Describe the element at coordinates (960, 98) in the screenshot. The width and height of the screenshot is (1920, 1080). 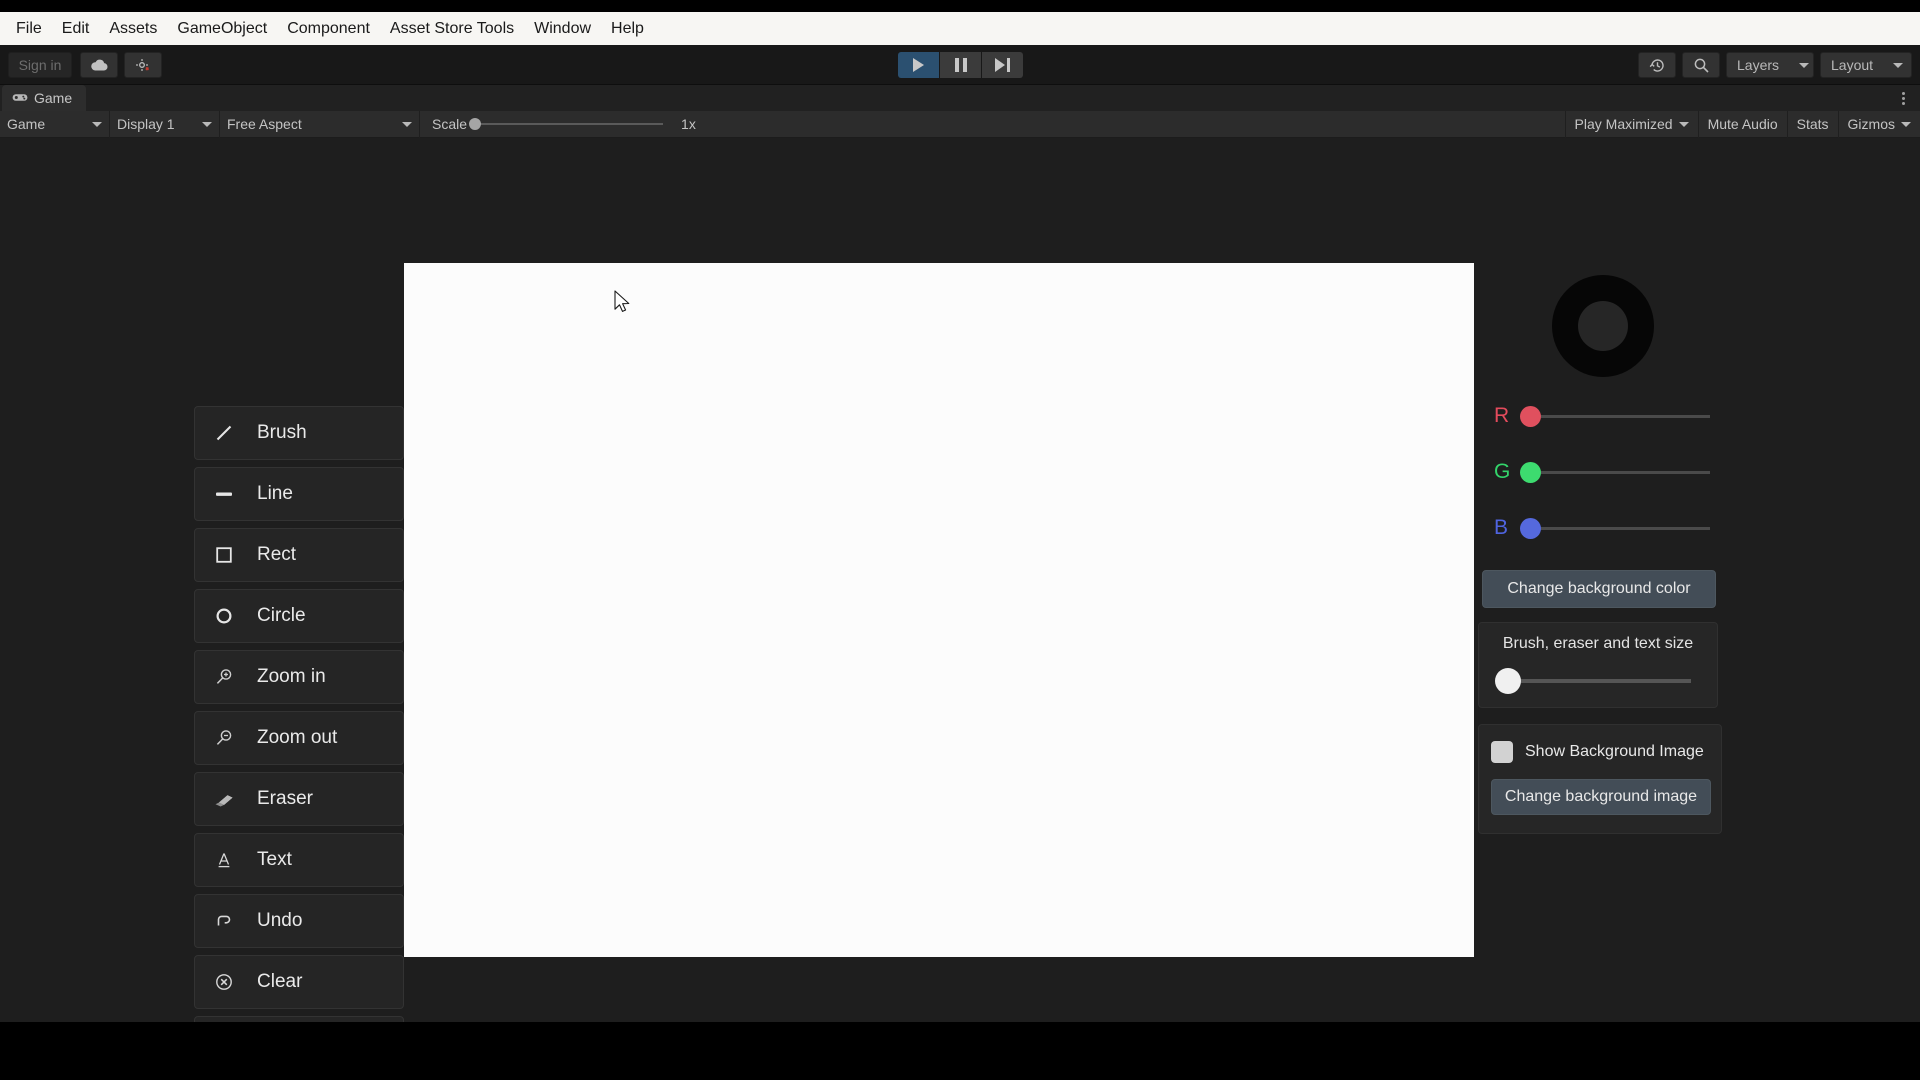
I see `tab-strip: Game` at that location.